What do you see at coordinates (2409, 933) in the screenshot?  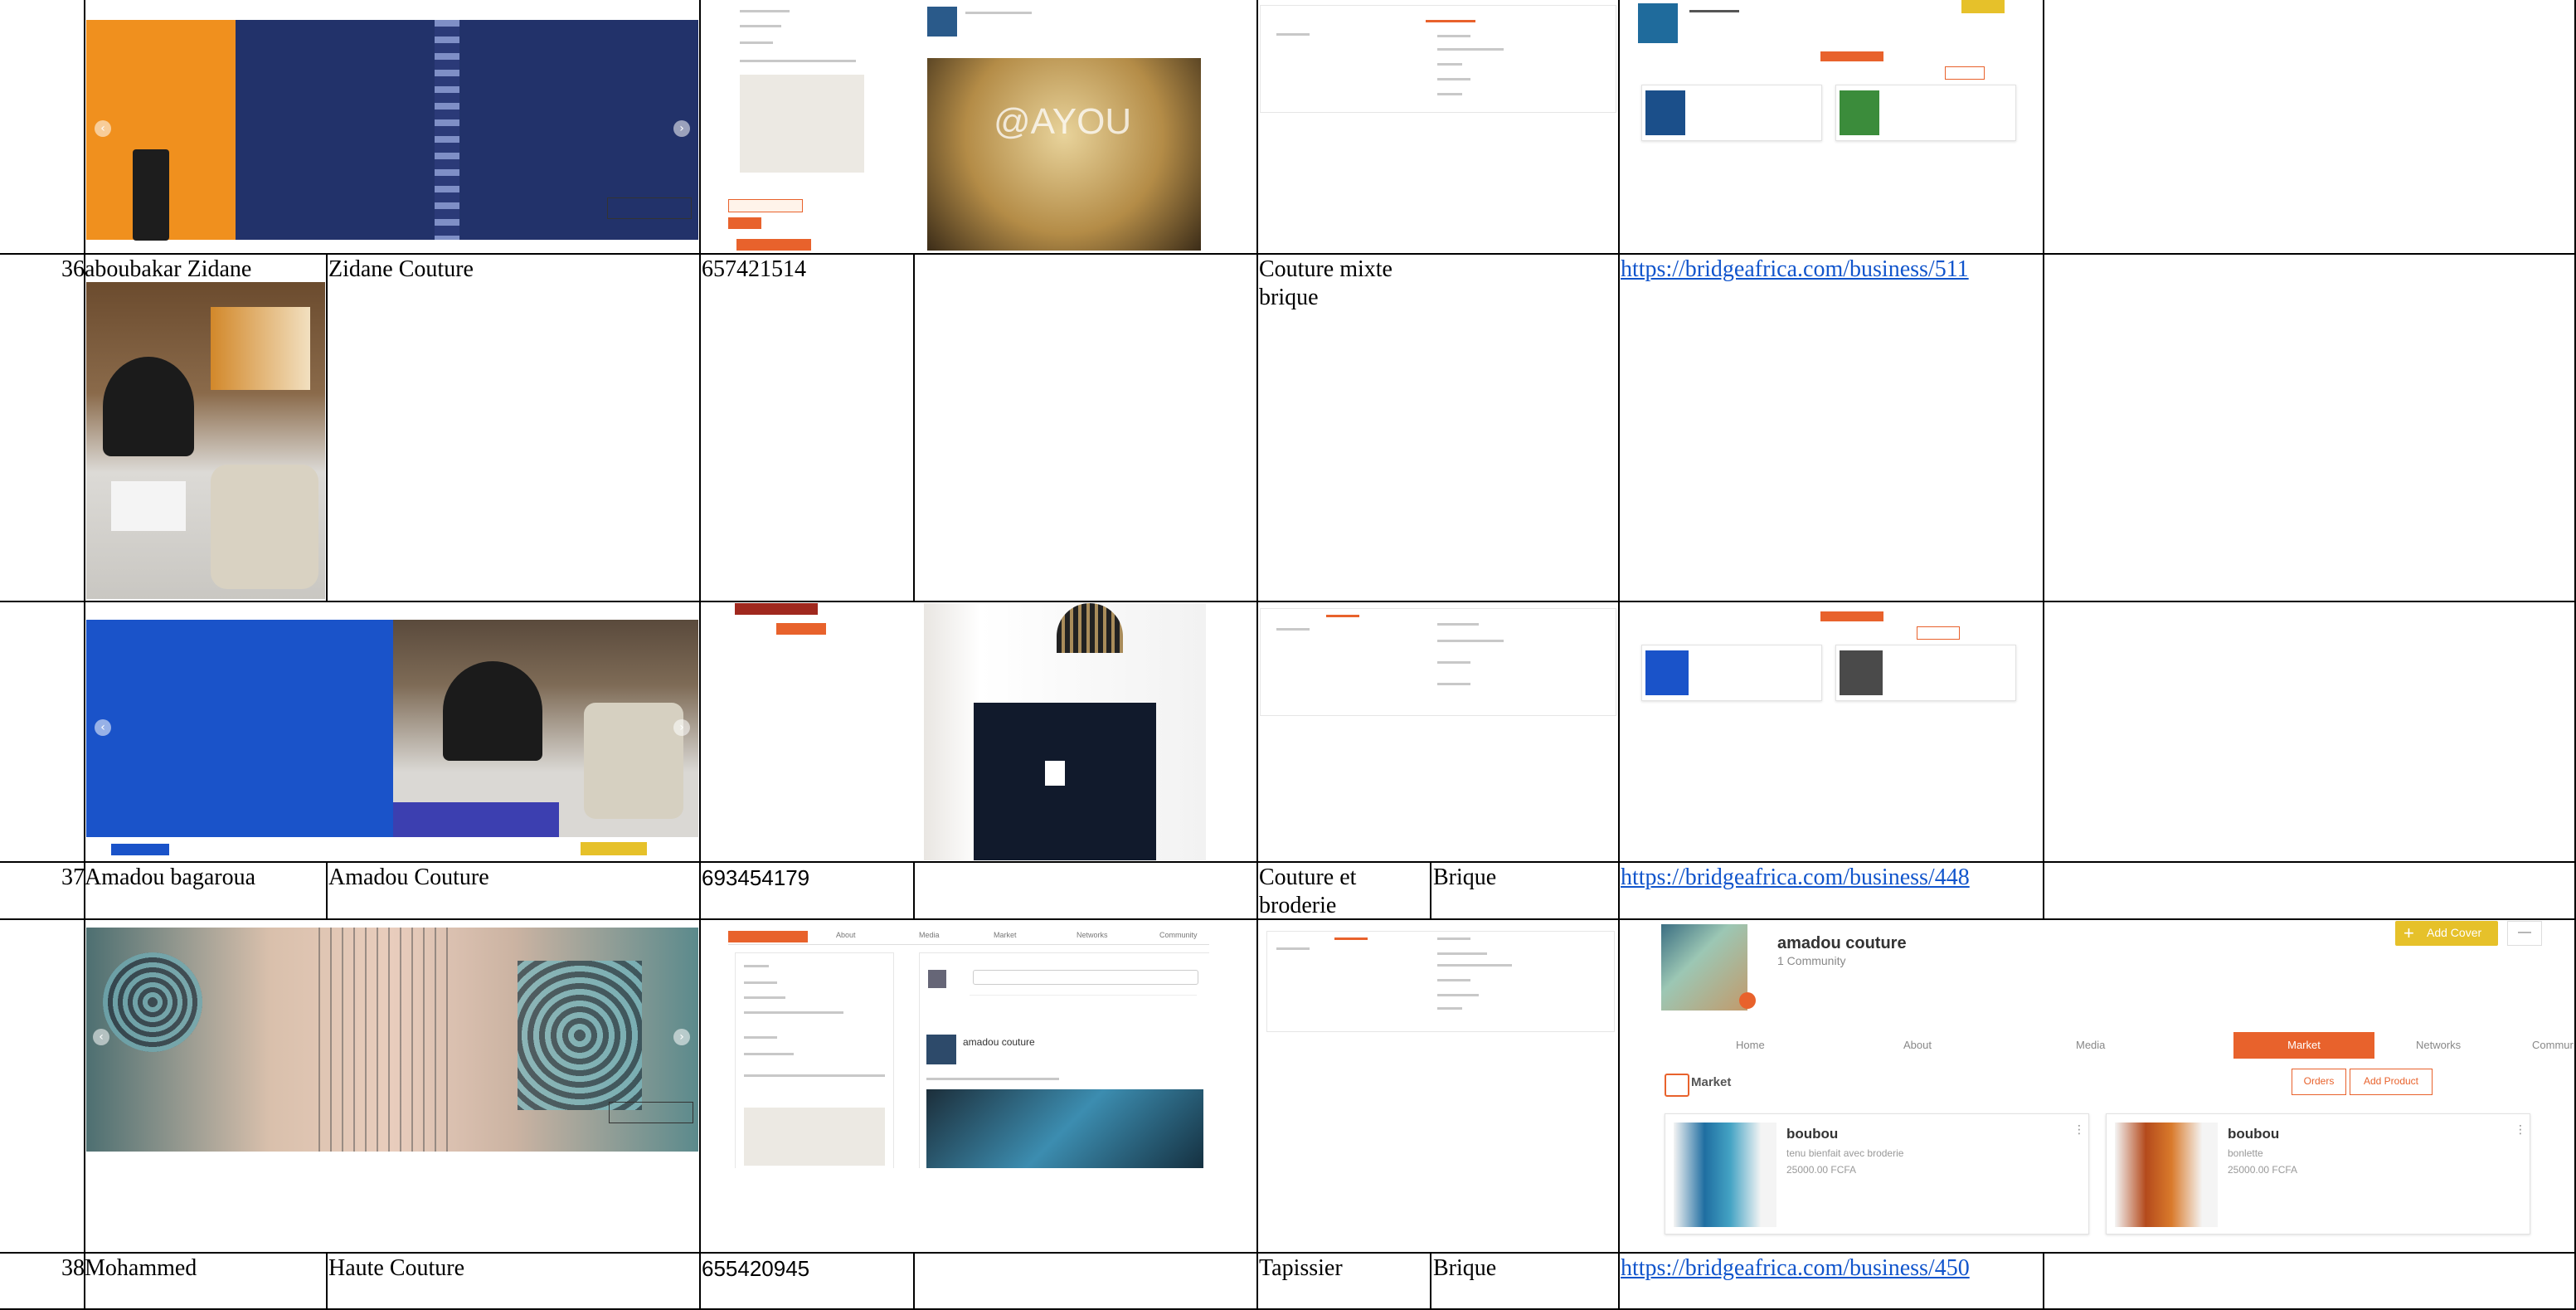 I see `plus-icon: +` at bounding box center [2409, 933].